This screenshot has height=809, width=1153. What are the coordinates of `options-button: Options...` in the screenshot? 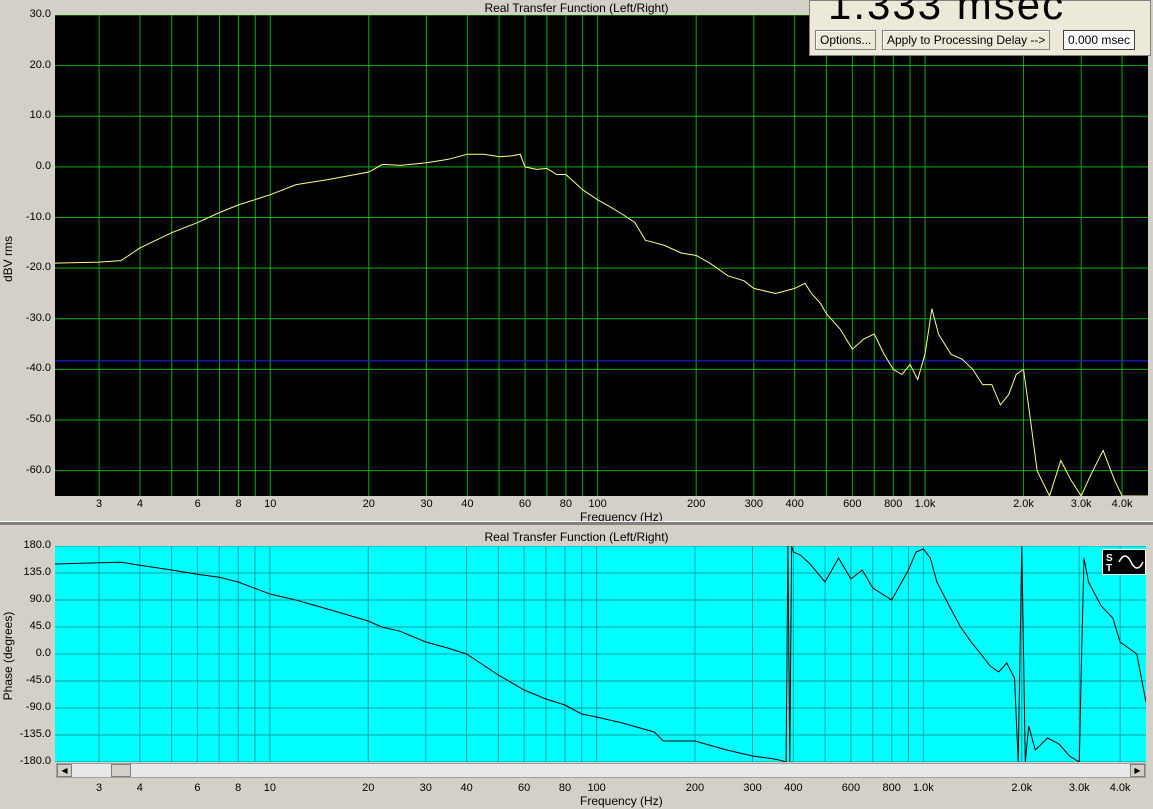 It's located at (846, 40).